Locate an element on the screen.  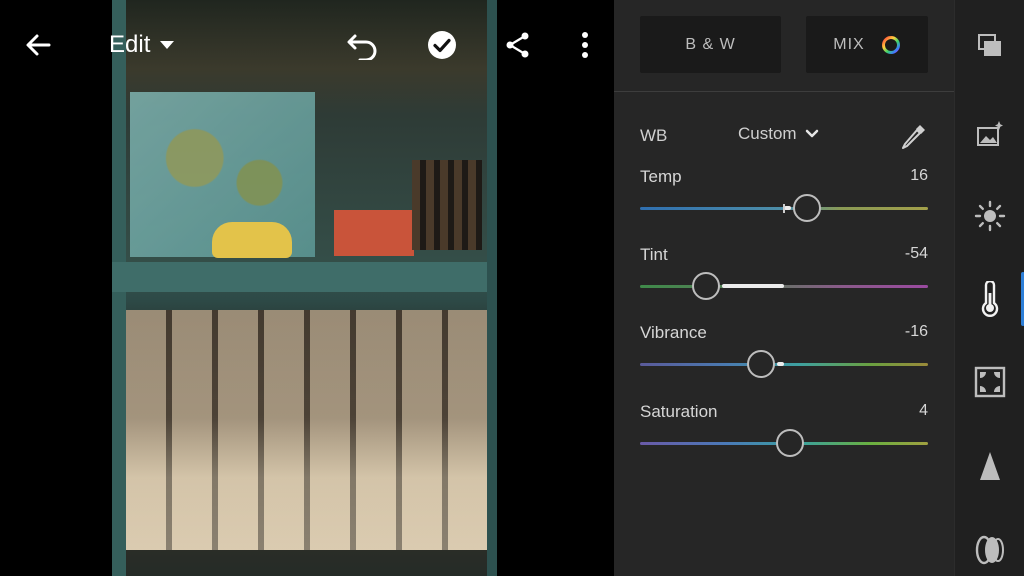
tint-slider-track is located at coordinates (784, 286).